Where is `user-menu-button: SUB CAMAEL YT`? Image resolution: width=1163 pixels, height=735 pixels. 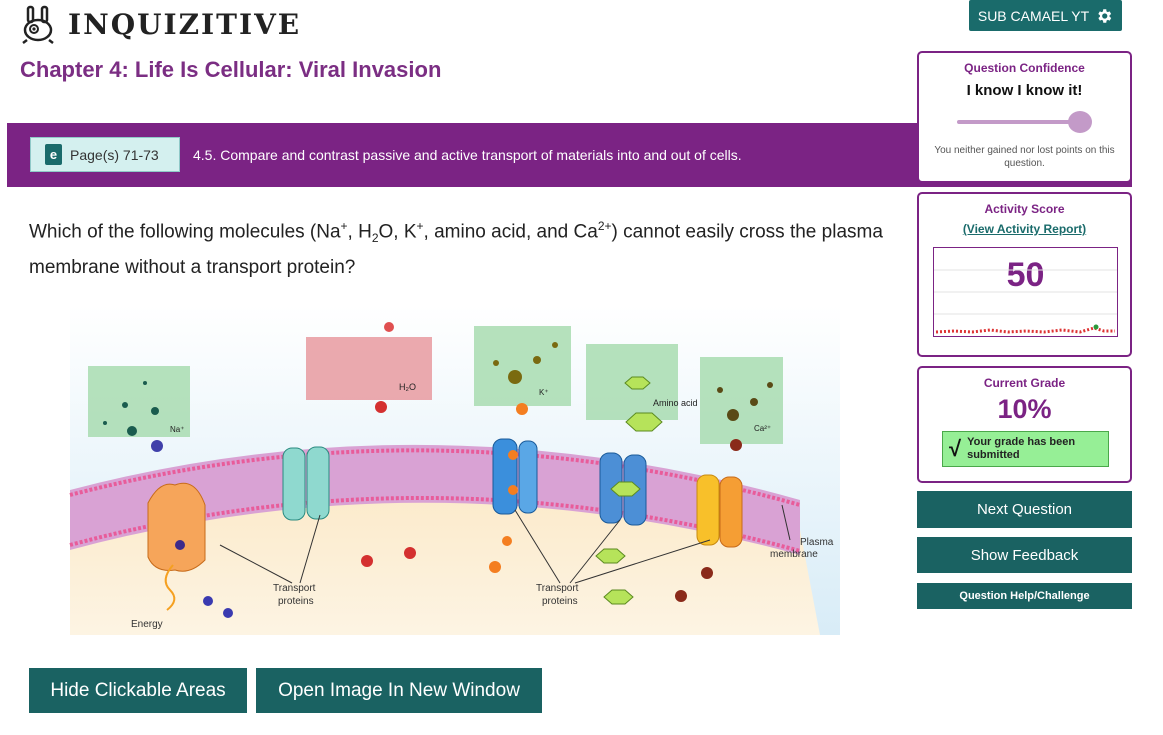 user-menu-button: SUB CAMAEL YT is located at coordinates (1045, 15).